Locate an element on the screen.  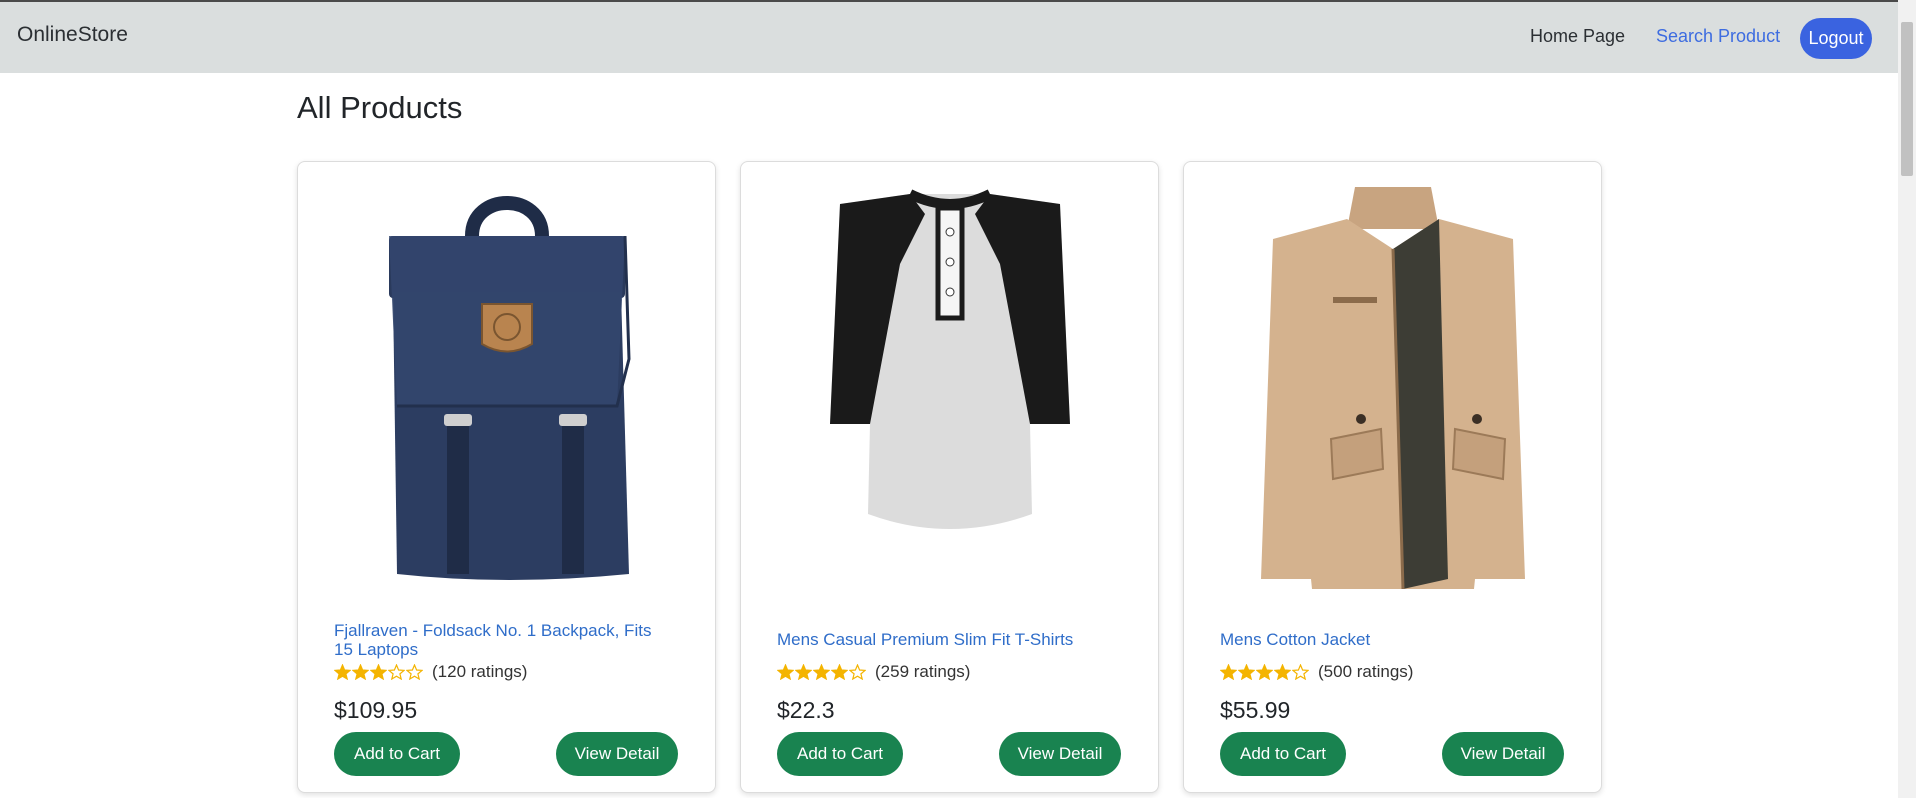
product-rating: (259 ratings) is located at coordinates (873, 672).